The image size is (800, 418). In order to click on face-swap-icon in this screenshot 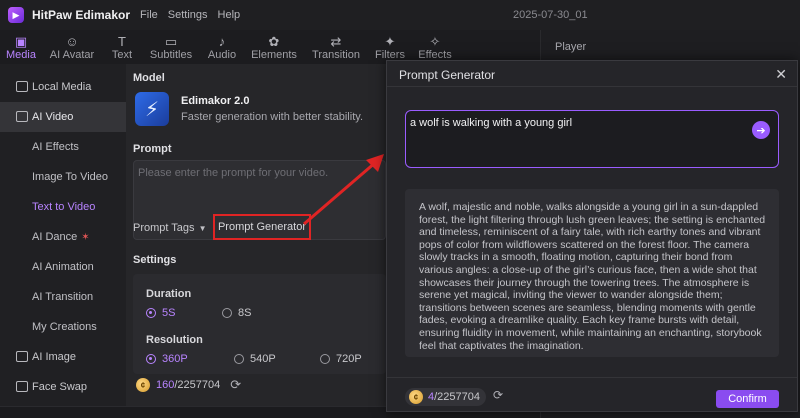, I will do `click(22, 386)`.